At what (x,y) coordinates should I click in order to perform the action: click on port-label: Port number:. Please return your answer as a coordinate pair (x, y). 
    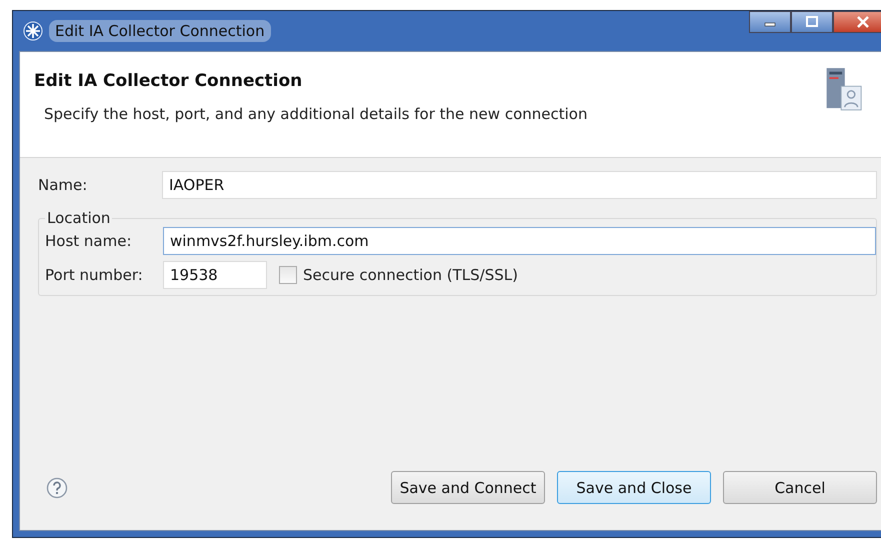
    Looking at the image, I should click on (94, 275).